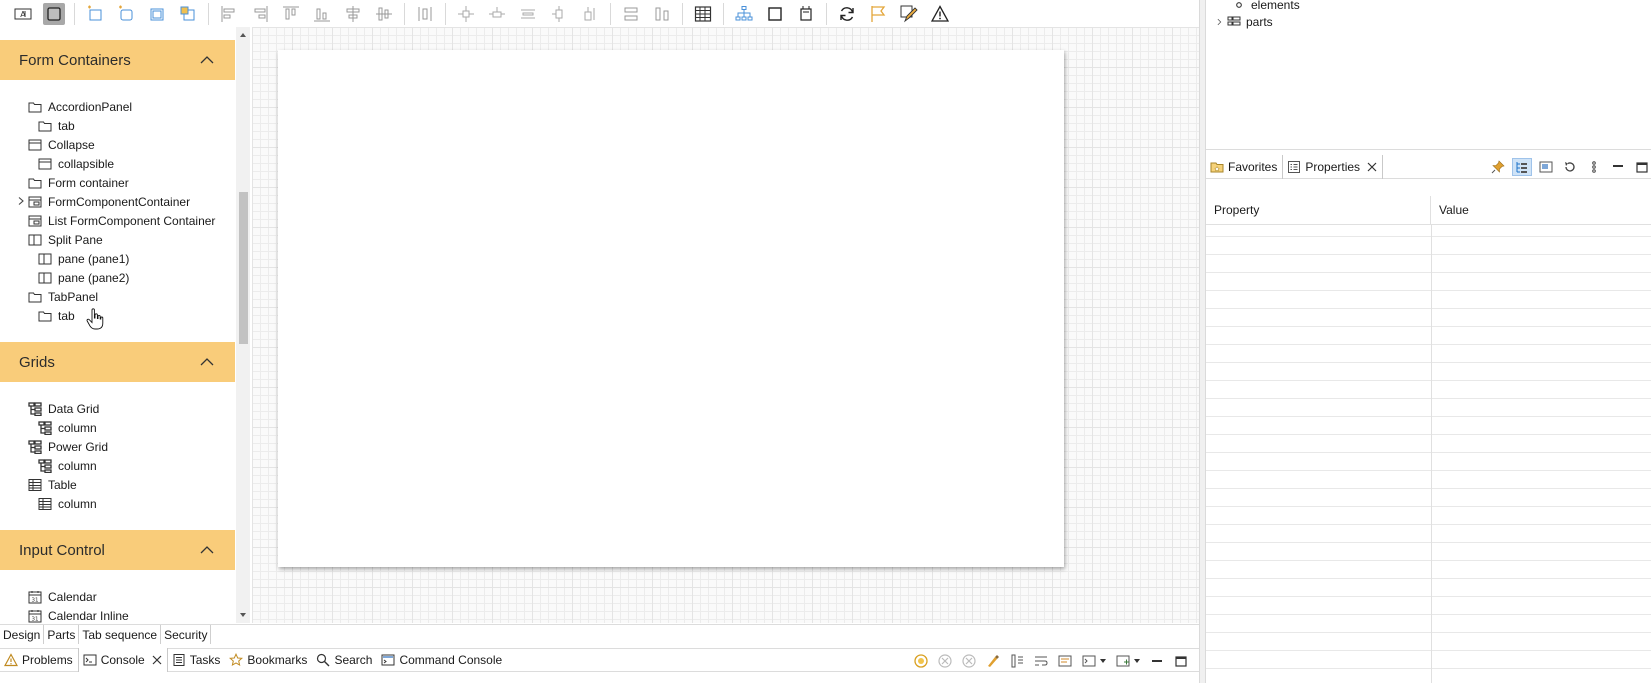 The height and width of the screenshot is (683, 1651). What do you see at coordinates (117, 362) in the screenshot?
I see `palette-section-header: Grids` at bounding box center [117, 362].